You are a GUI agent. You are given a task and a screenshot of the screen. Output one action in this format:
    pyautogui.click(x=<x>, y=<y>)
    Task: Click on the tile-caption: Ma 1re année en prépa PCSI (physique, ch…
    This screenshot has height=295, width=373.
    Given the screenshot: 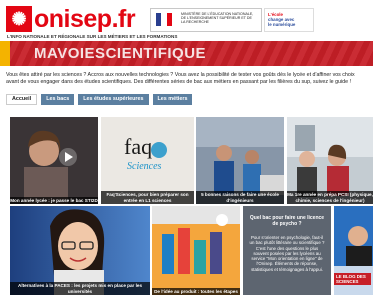 What is the action you would take?
    pyautogui.click(x=330, y=197)
    